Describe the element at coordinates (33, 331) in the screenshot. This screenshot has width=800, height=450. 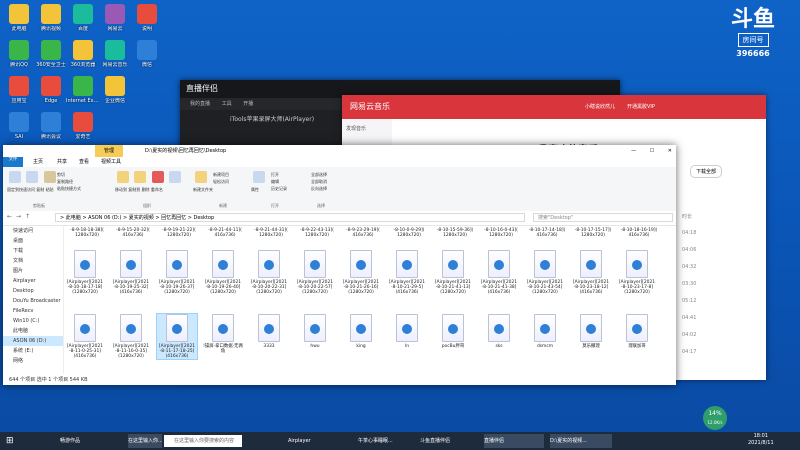
I see `nav-item: 此电脑` at that location.